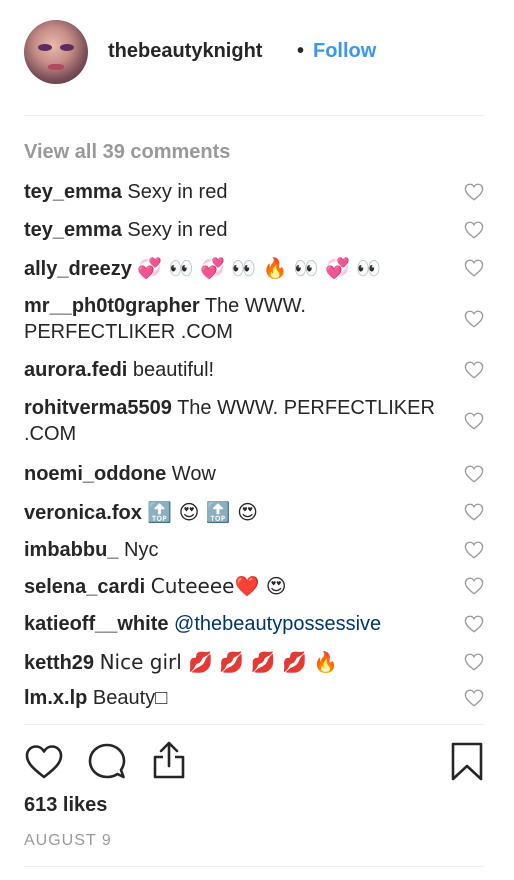 The width and height of the screenshot is (514, 880). I want to click on comment-item: ally_dreezy 💞 👀 💞 👀 🔥 👀 💞 👀, so click(257, 268).